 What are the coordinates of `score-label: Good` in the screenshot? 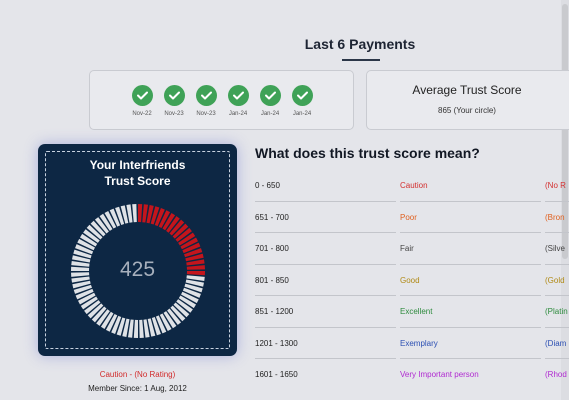 It's located at (410, 280).